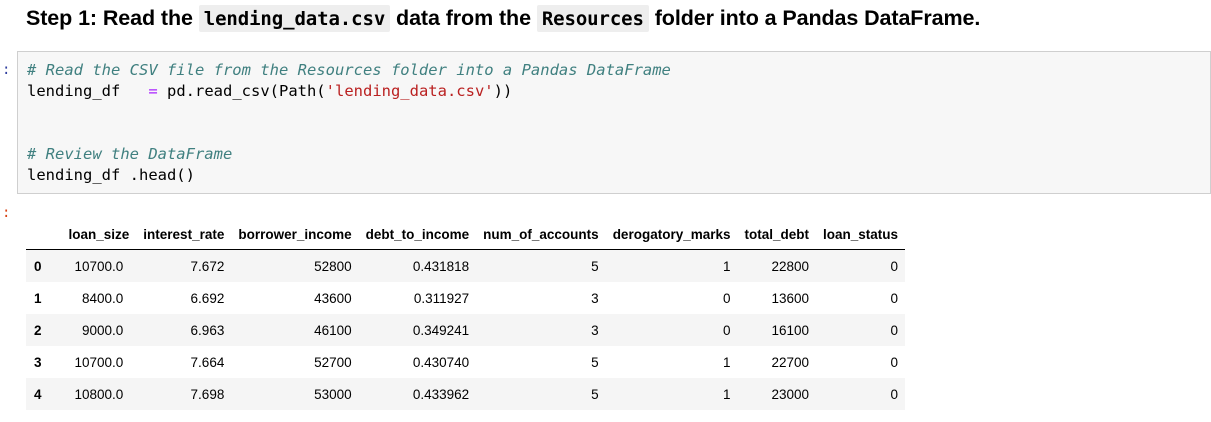 This screenshot has width=1211, height=422. I want to click on table-cell: 6.963, so click(207, 330).